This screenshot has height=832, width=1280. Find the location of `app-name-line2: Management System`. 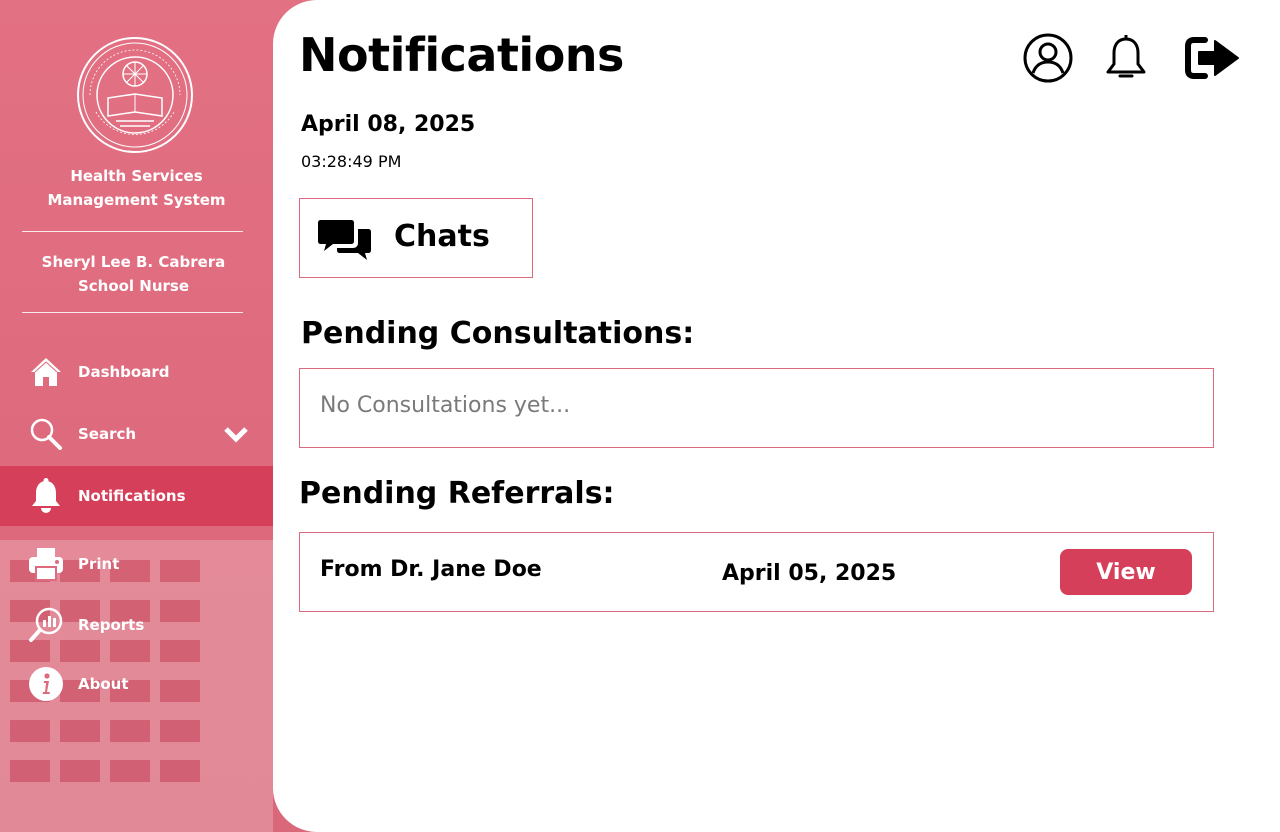

app-name-line2: Management System is located at coordinates (136, 200).